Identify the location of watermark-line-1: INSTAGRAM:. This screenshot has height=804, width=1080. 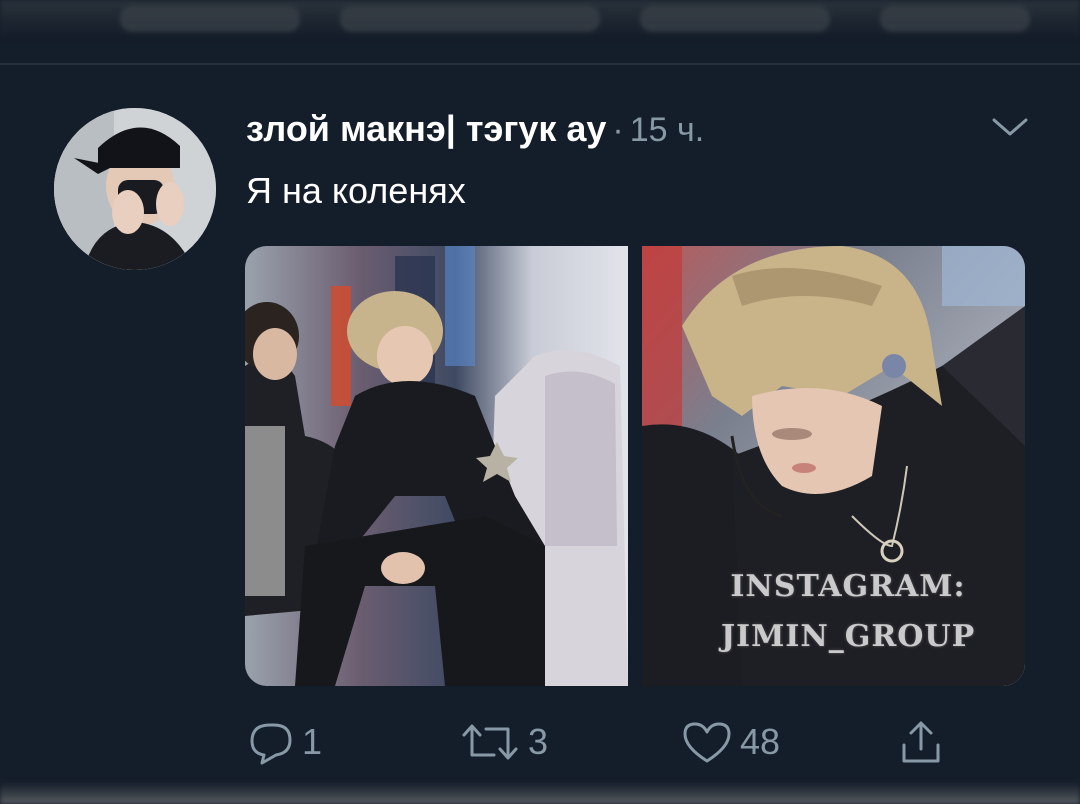
(848, 586).